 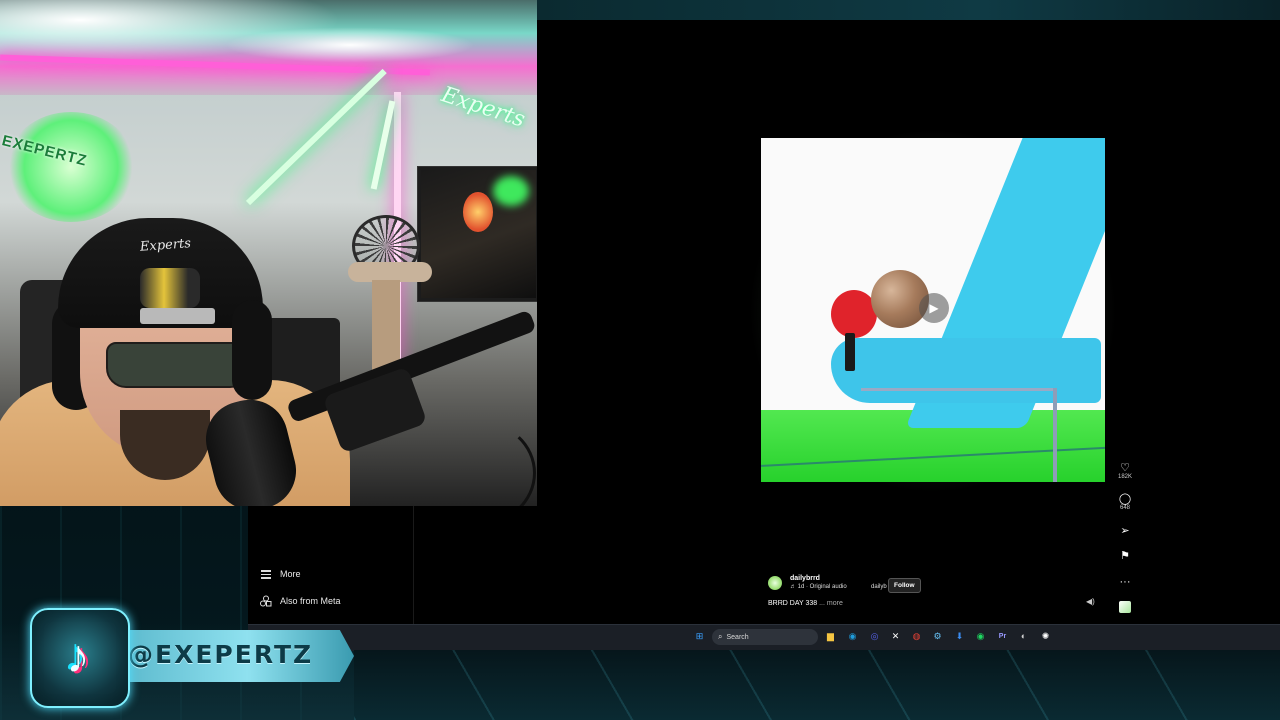 What do you see at coordinates (959, 389) in the screenshot?
I see `video-rail-top` at bounding box center [959, 389].